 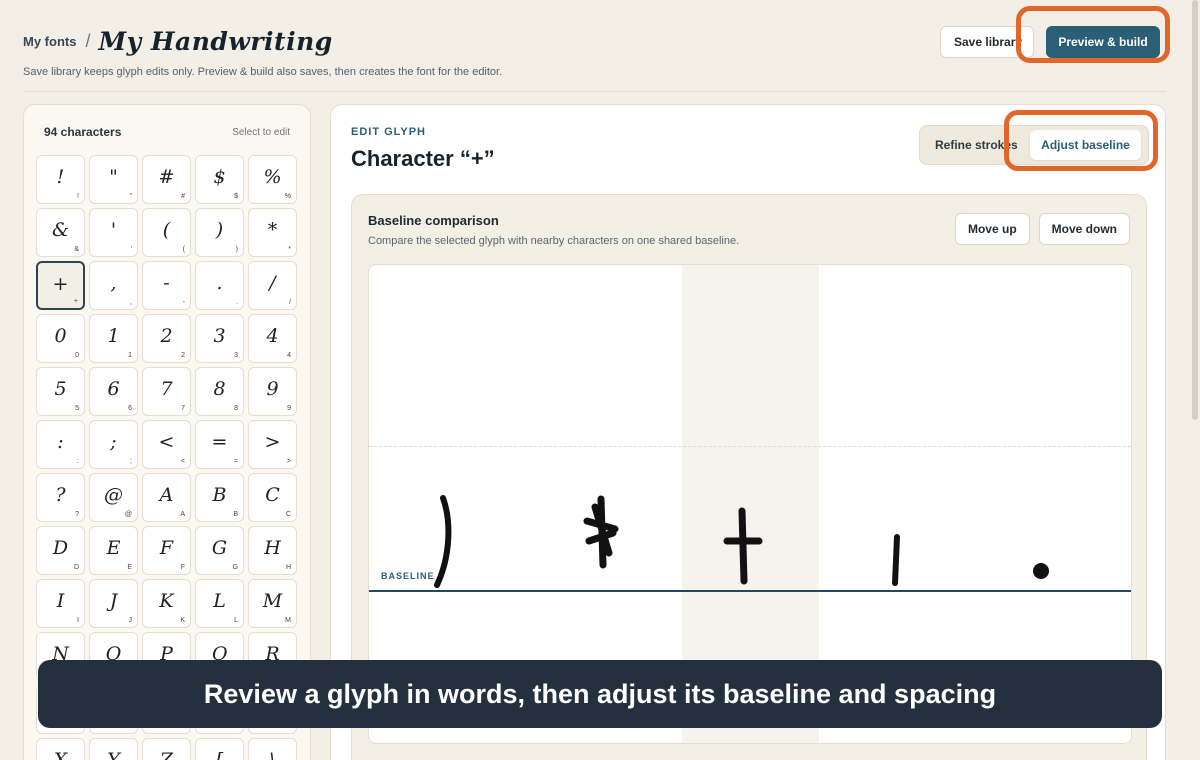 I want to click on character-key: >, so click(x=288, y=461).